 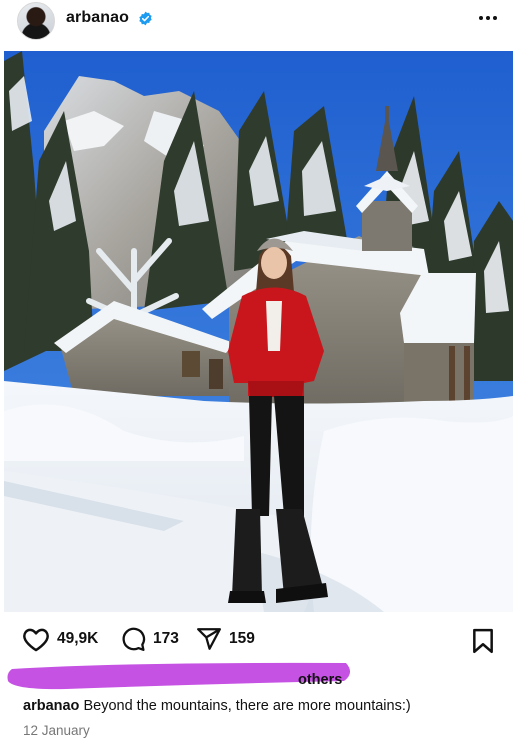 What do you see at coordinates (481, 18) in the screenshot?
I see `more-horizontal-icon` at bounding box center [481, 18].